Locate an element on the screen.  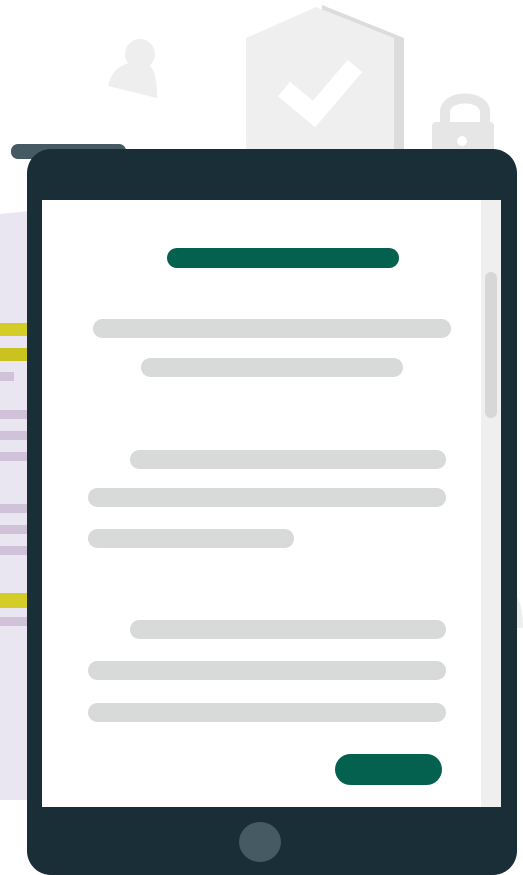
user-icon is located at coordinates (132, 68).